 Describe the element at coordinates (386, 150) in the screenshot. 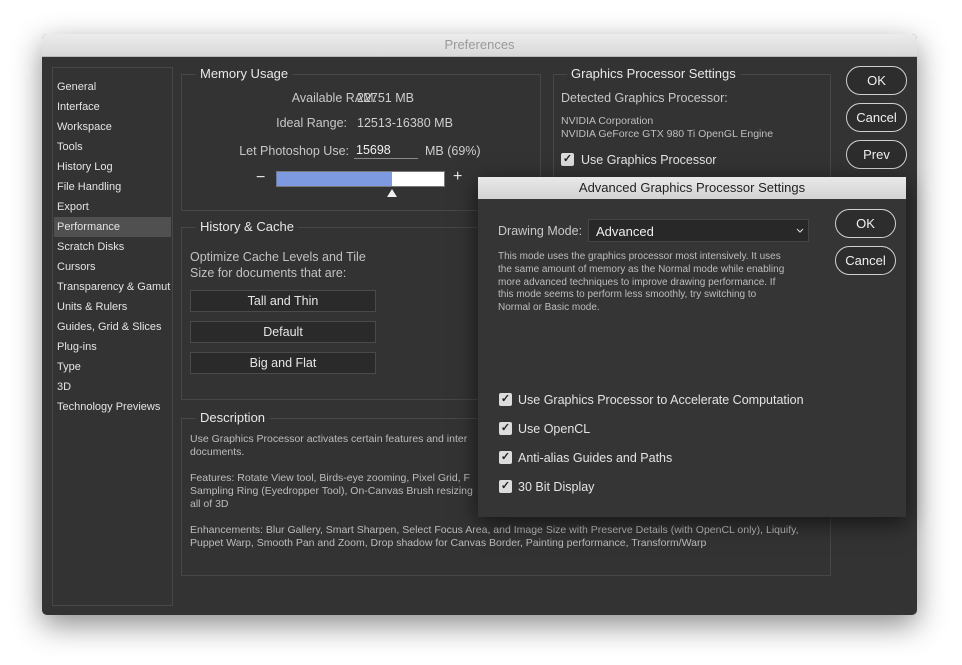

I see `memory-usage-input: 15698` at that location.